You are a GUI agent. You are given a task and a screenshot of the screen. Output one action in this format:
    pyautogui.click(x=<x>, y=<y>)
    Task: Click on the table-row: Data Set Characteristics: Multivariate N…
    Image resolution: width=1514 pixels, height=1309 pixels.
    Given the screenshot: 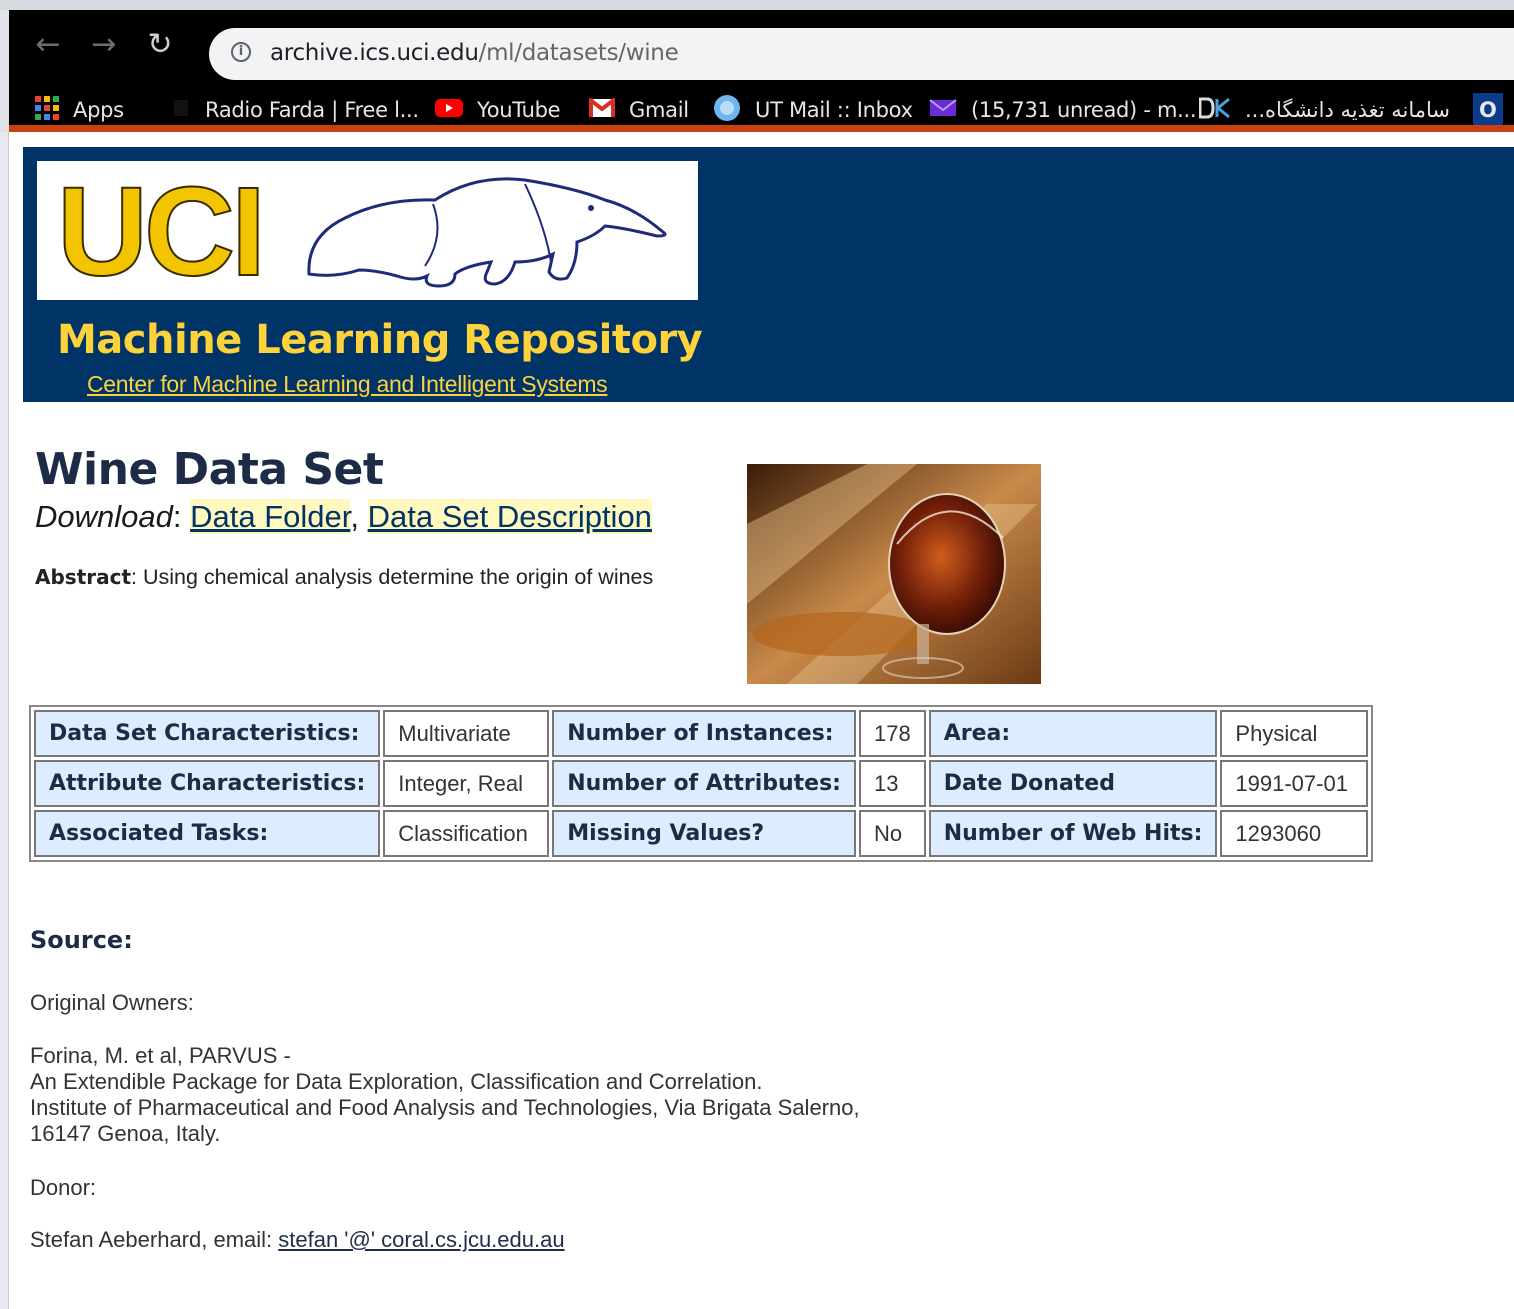 What is the action you would take?
    pyautogui.click(x=701, y=733)
    